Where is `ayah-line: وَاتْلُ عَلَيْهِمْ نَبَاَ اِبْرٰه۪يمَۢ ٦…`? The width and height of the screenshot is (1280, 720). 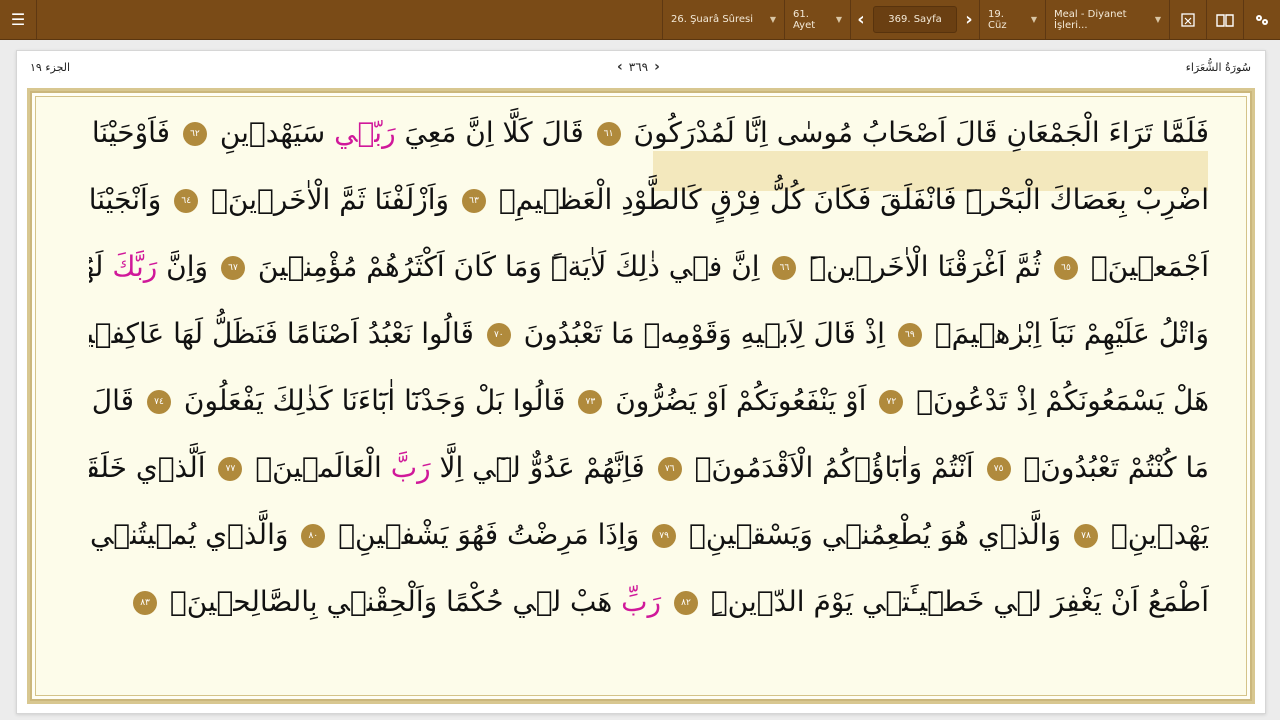 ayah-line: وَاتْلُ عَلَيْهِمْ نَبَاَ اِبْرٰه۪يمَۢ ٦… is located at coordinates (649, 334).